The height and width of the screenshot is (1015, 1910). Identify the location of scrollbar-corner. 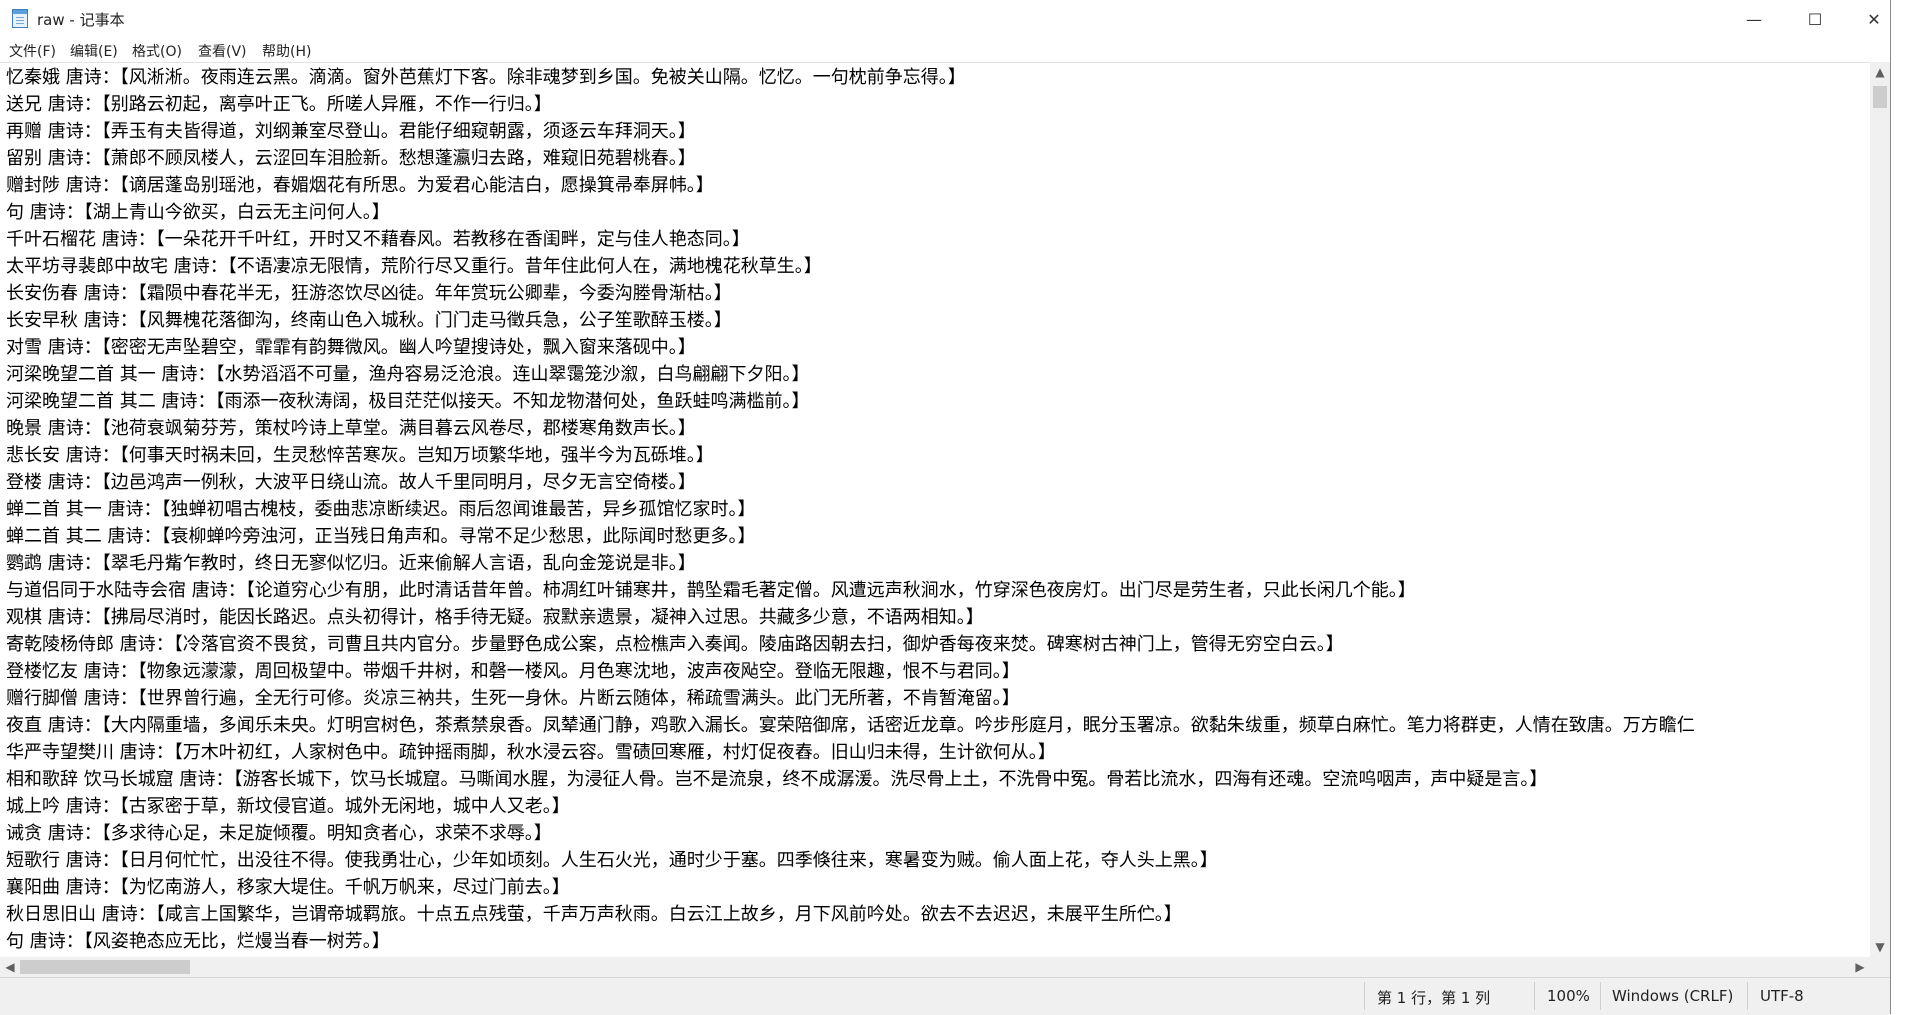
(1880, 967).